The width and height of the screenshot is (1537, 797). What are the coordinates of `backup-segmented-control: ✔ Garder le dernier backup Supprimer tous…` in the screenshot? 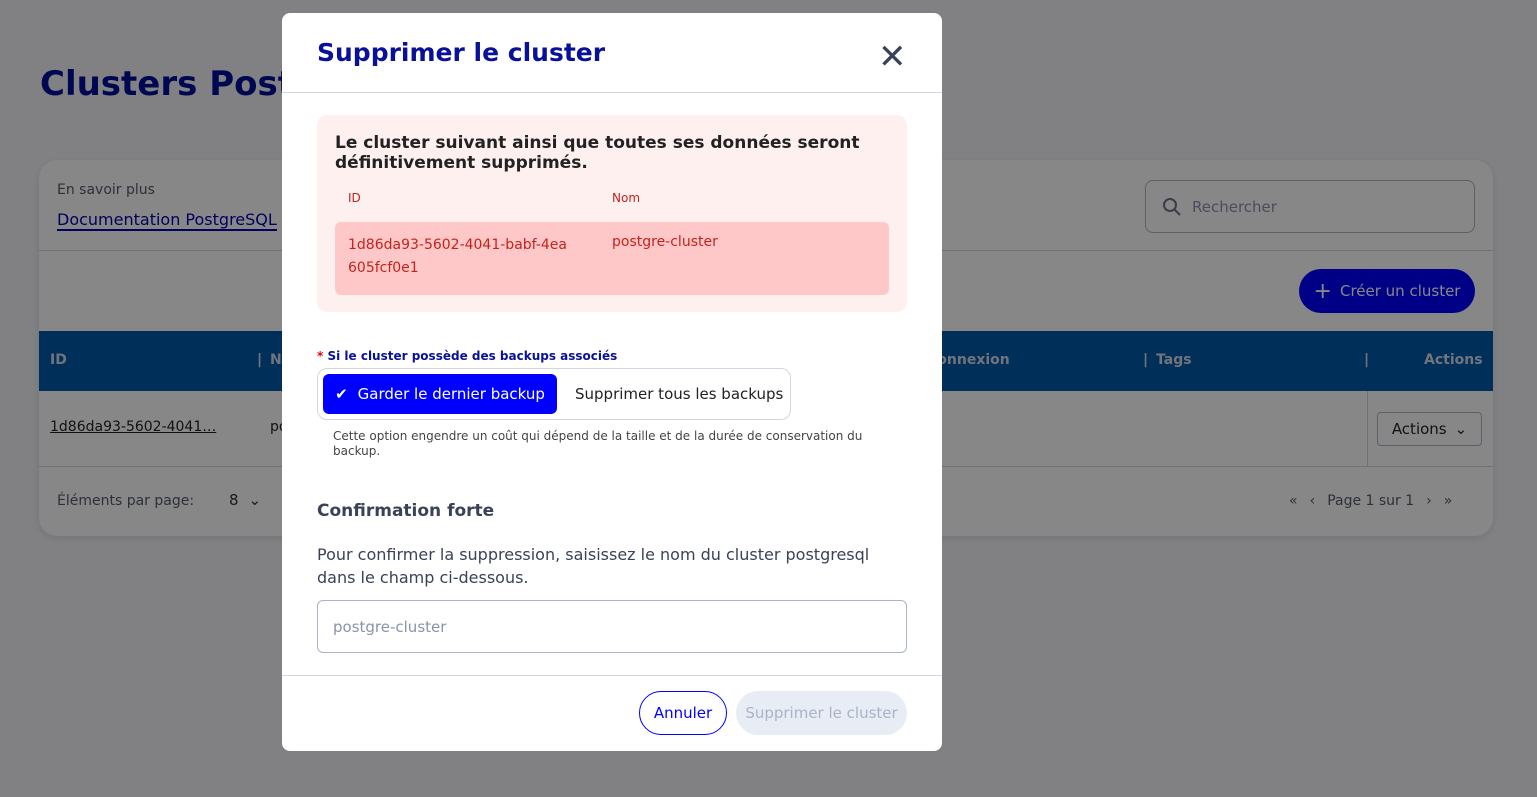 It's located at (554, 394).